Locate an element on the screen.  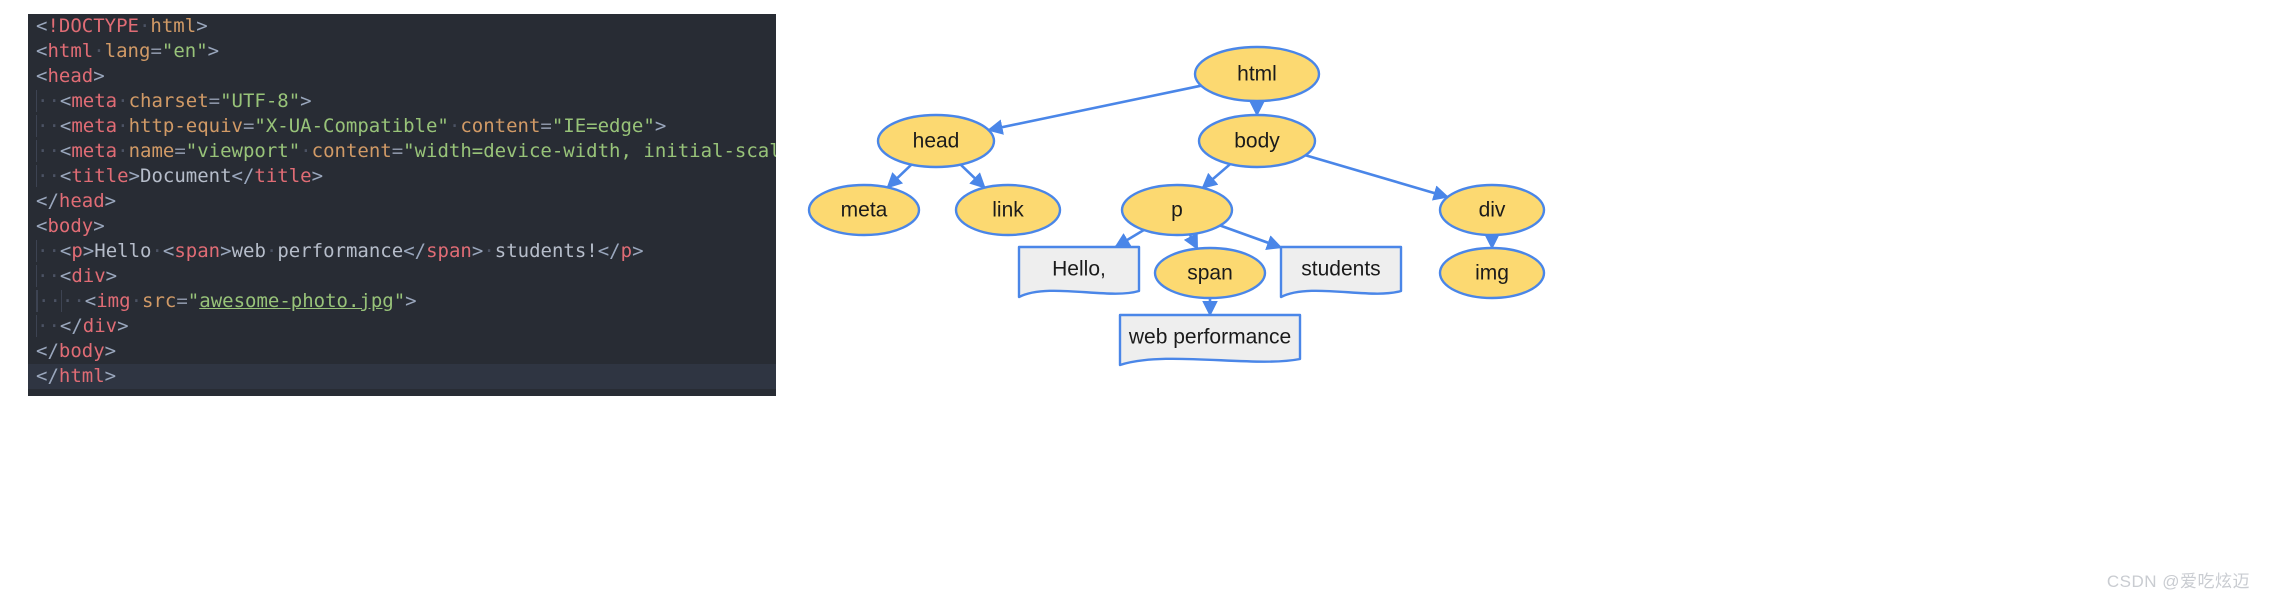
code-token-string: "UTF-8" is located at coordinates (260, 101).